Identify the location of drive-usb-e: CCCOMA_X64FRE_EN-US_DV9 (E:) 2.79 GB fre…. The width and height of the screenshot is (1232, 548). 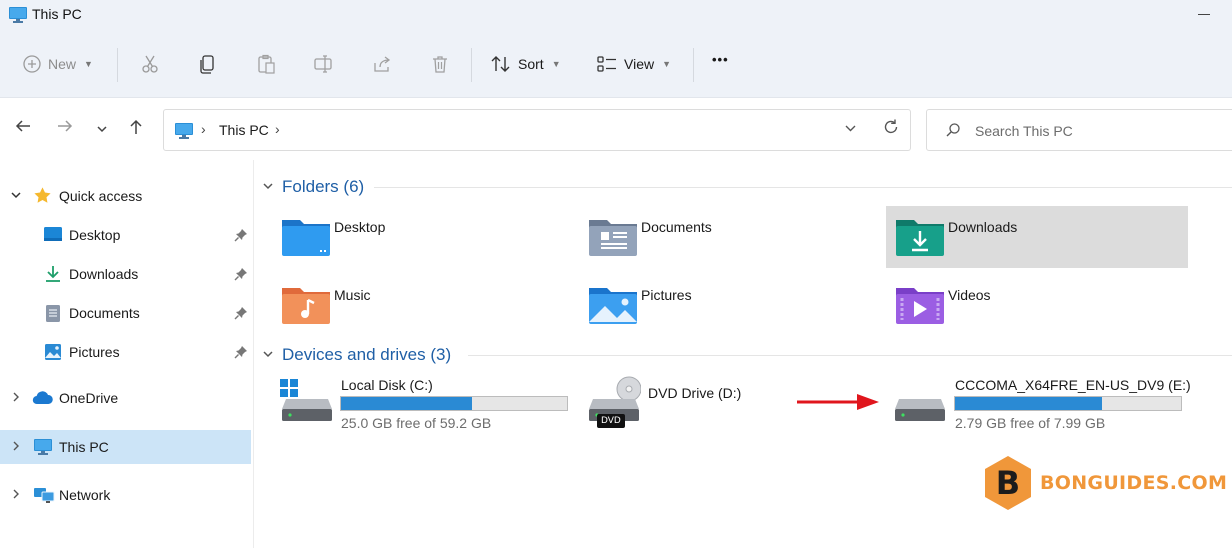
(1061, 402).